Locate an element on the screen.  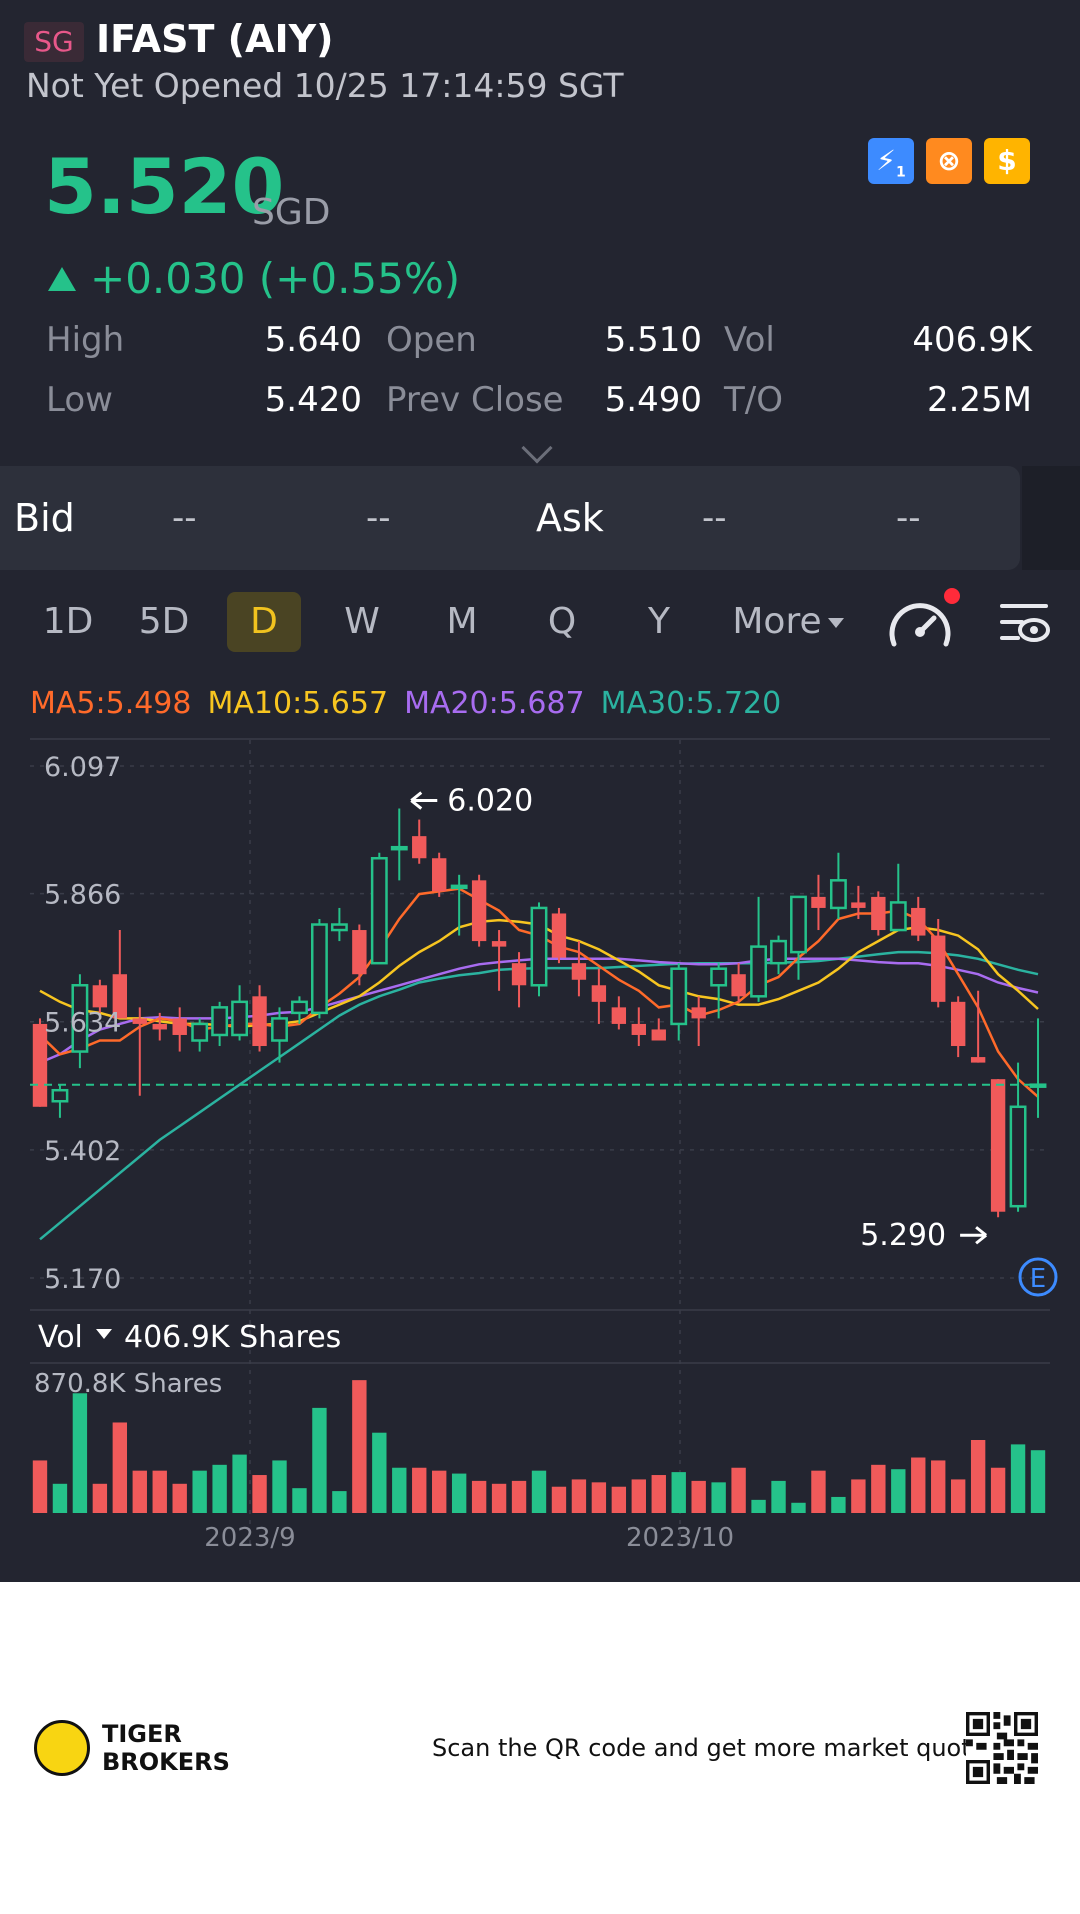
market-status: Not Yet Opened 10/25 17:14:59 SGT is located at coordinates (325, 85).